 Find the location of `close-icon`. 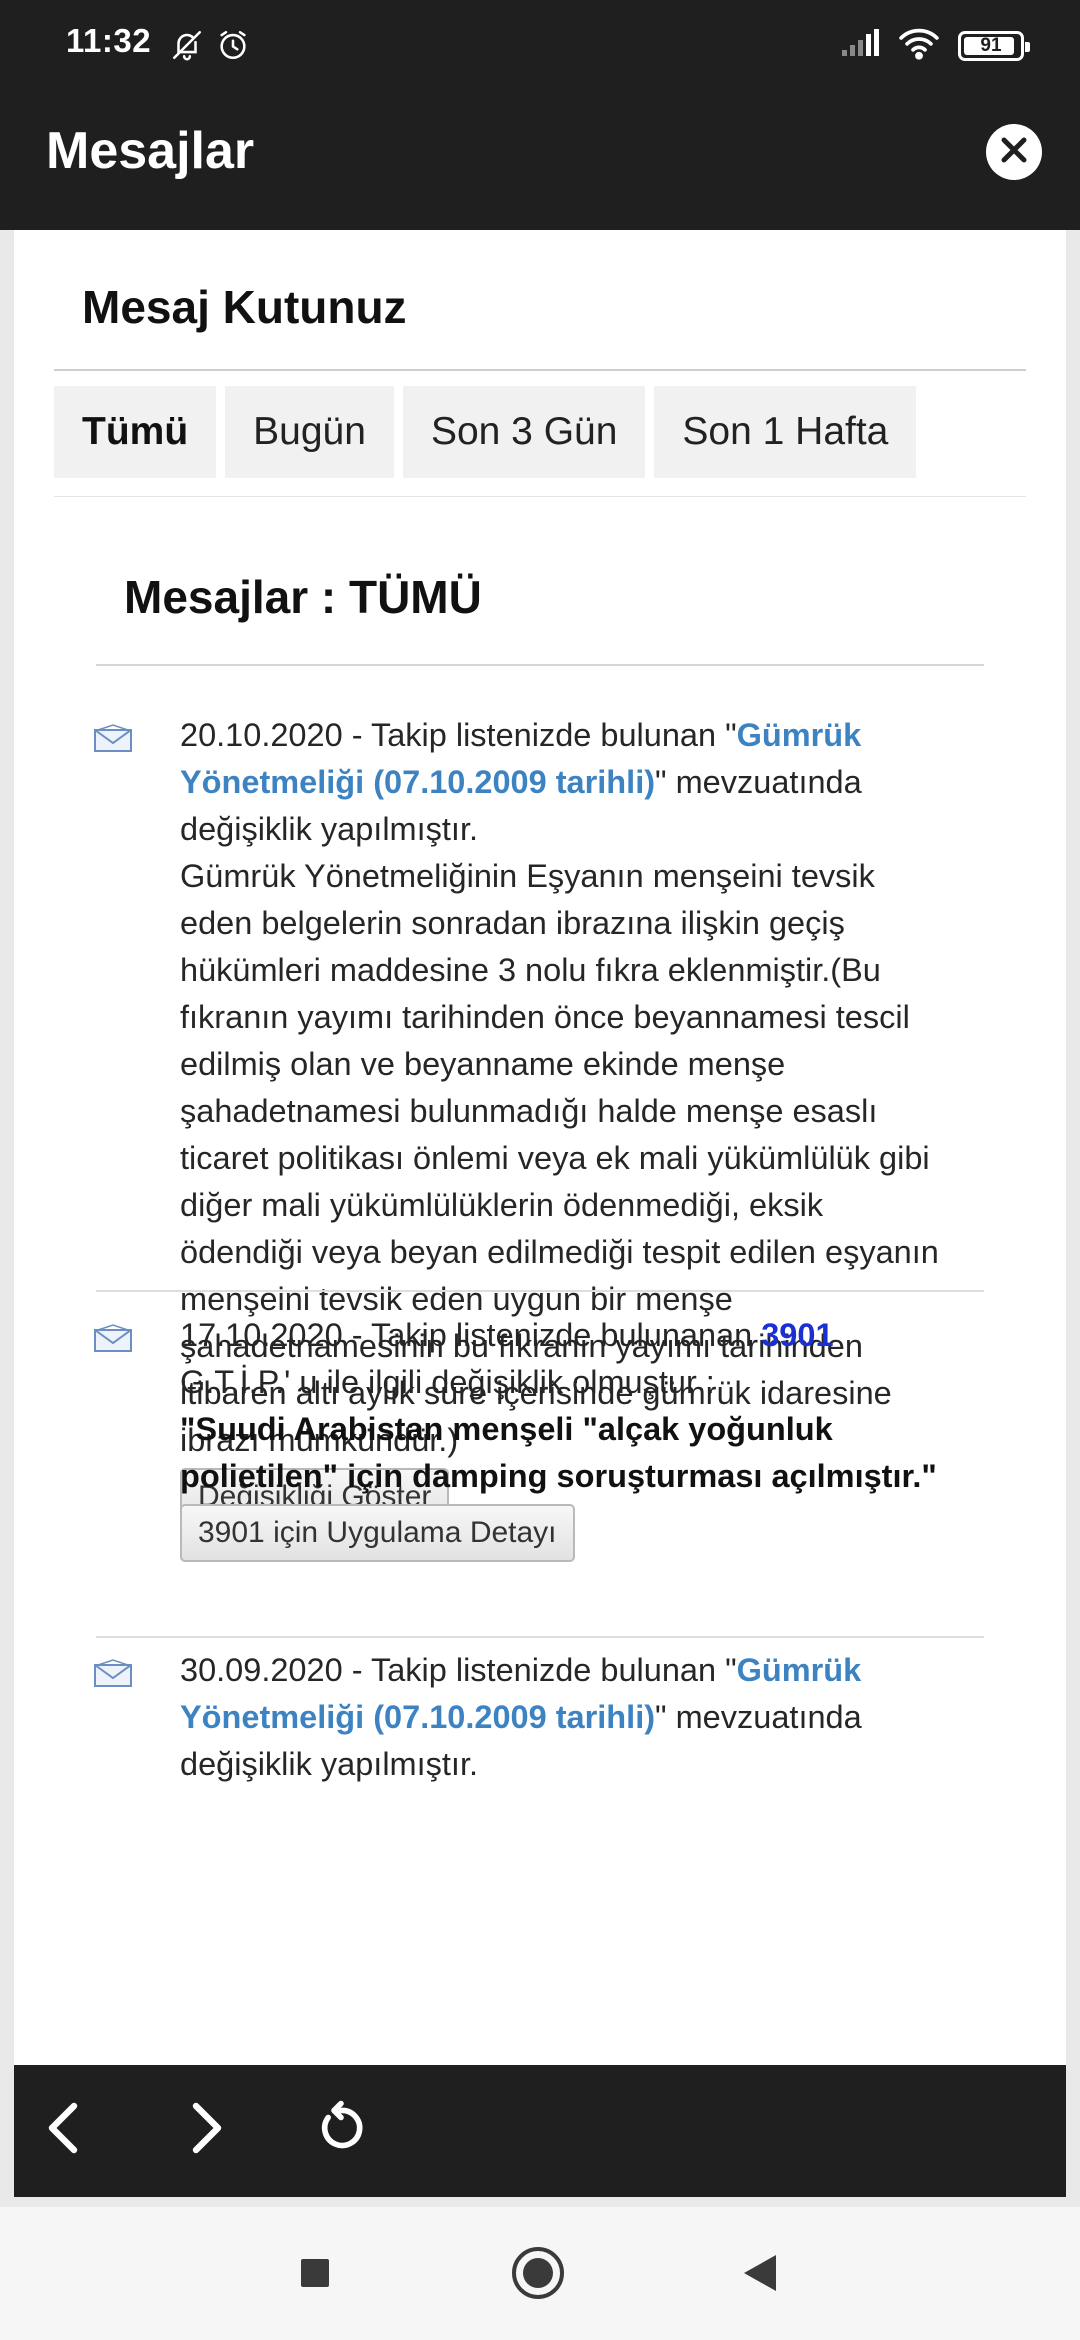

close-icon is located at coordinates (1014, 152).